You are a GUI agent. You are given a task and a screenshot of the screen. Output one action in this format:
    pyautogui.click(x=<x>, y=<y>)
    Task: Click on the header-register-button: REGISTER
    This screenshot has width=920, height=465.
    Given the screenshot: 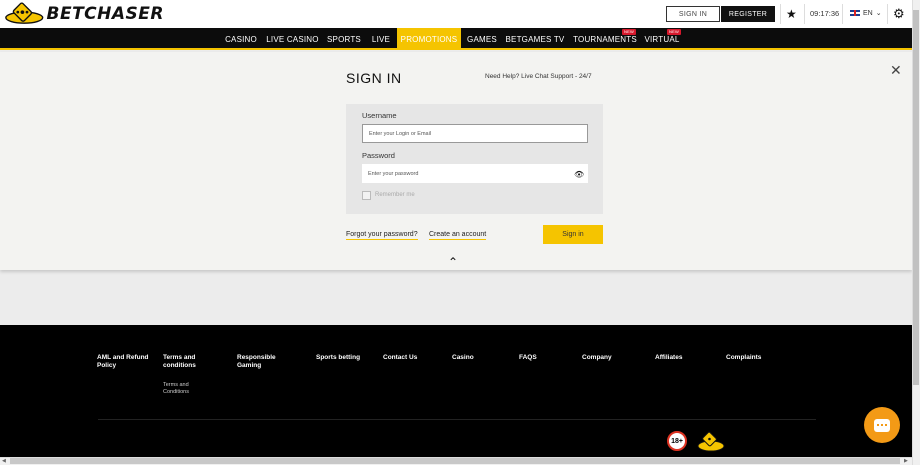 What is the action you would take?
    pyautogui.click(x=748, y=14)
    